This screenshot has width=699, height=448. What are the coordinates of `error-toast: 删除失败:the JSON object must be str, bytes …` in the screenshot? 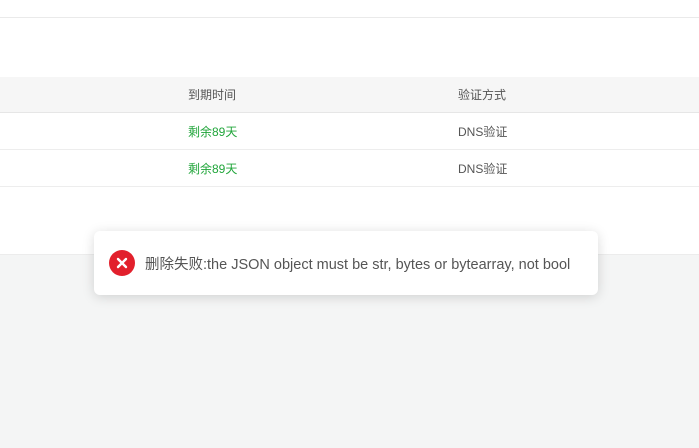 It's located at (346, 263).